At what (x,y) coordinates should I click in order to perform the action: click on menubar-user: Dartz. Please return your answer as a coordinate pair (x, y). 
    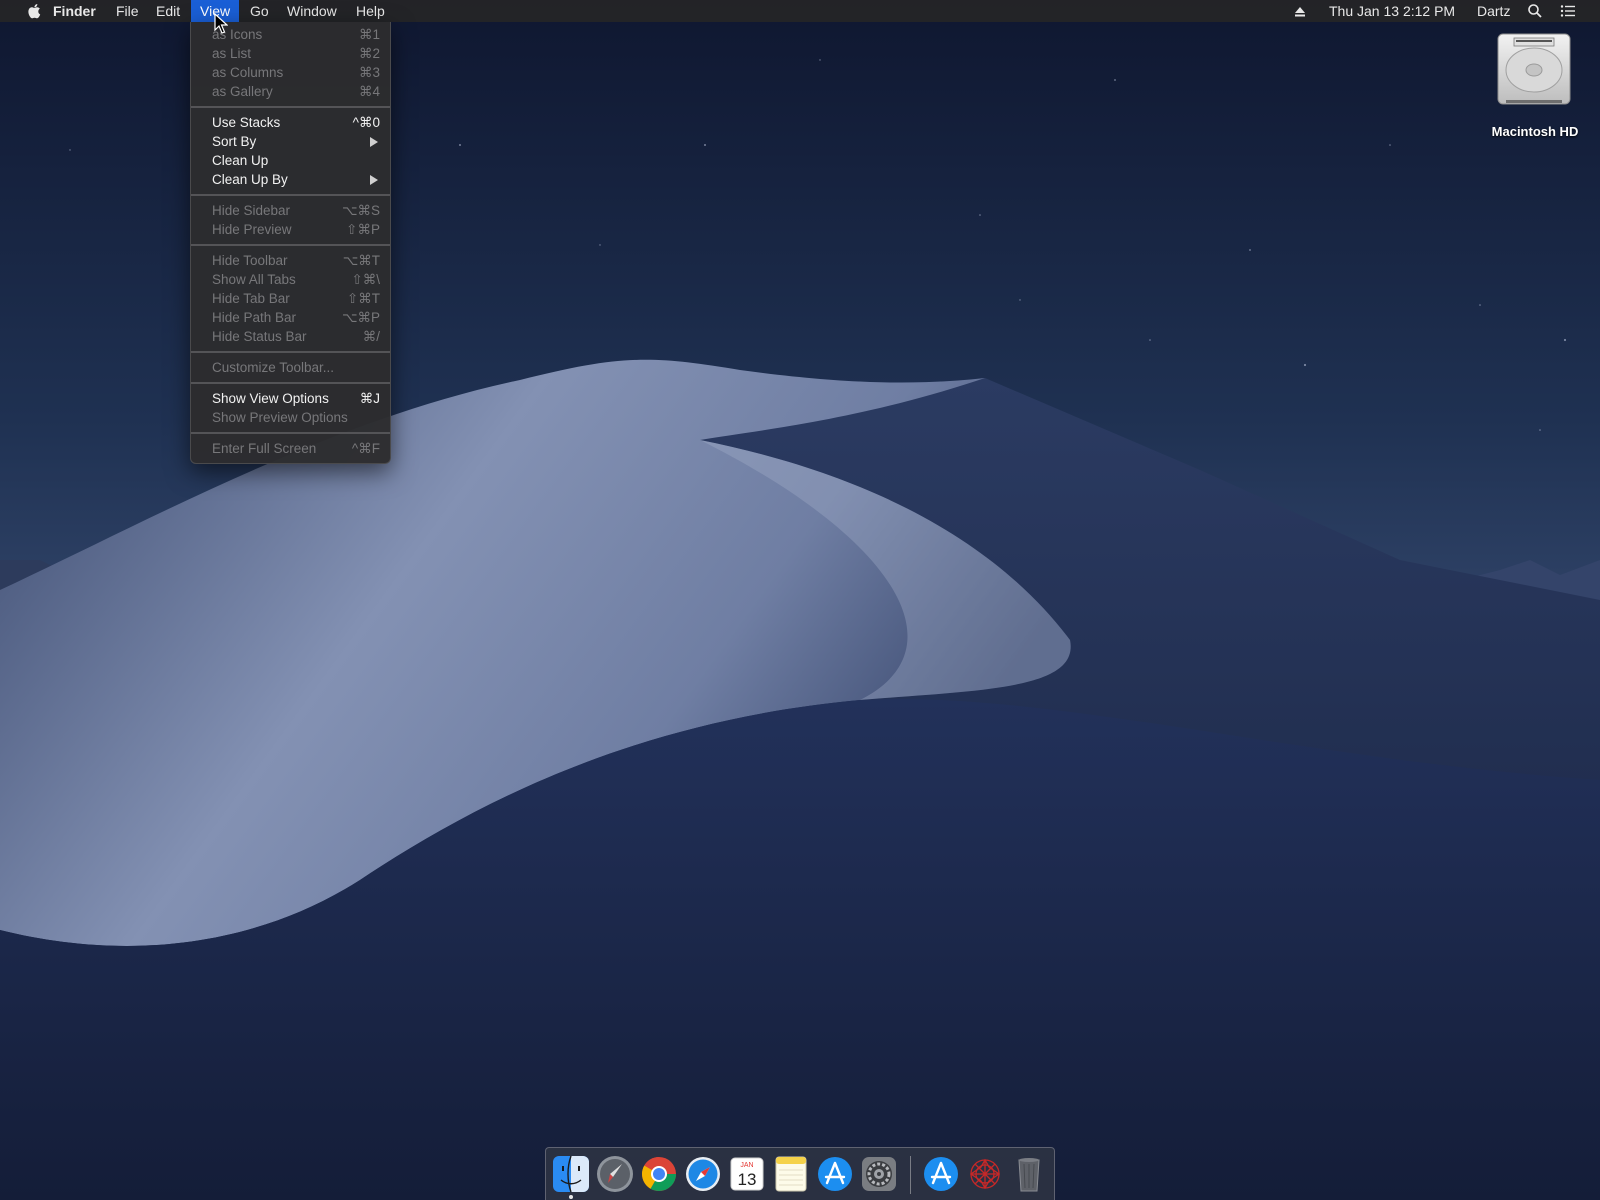
    Looking at the image, I should click on (1493, 11).